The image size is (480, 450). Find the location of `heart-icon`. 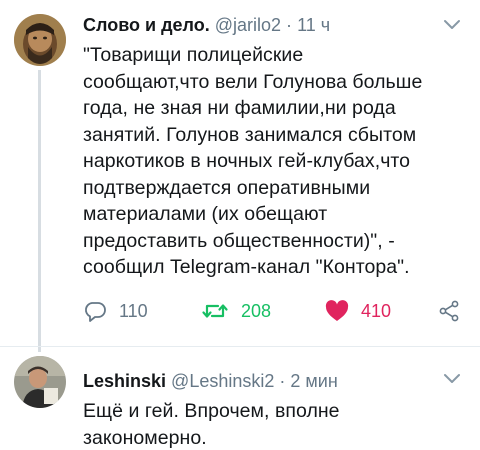

heart-icon is located at coordinates (337, 311).